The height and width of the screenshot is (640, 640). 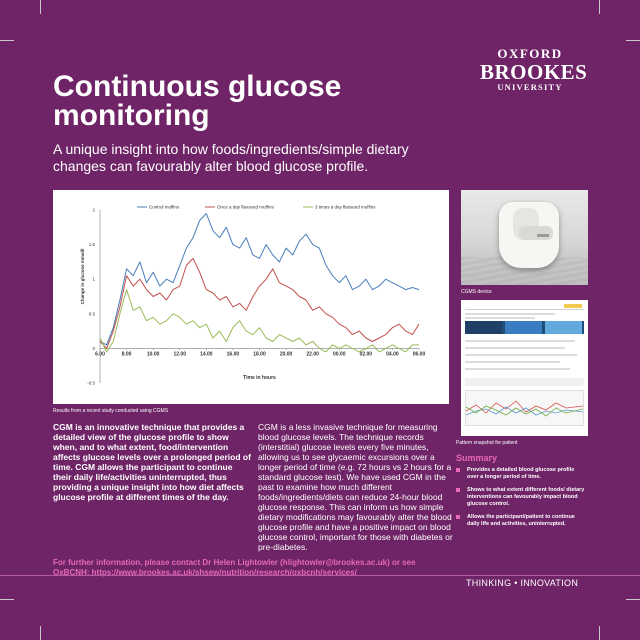 I want to click on tagline: THINKING • INNOVATION, so click(x=522, y=583).